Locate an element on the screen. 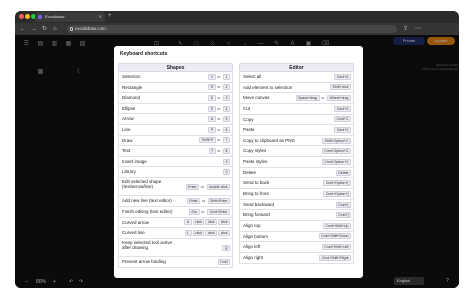  shortcut-row: Library 0 is located at coordinates (175, 172).